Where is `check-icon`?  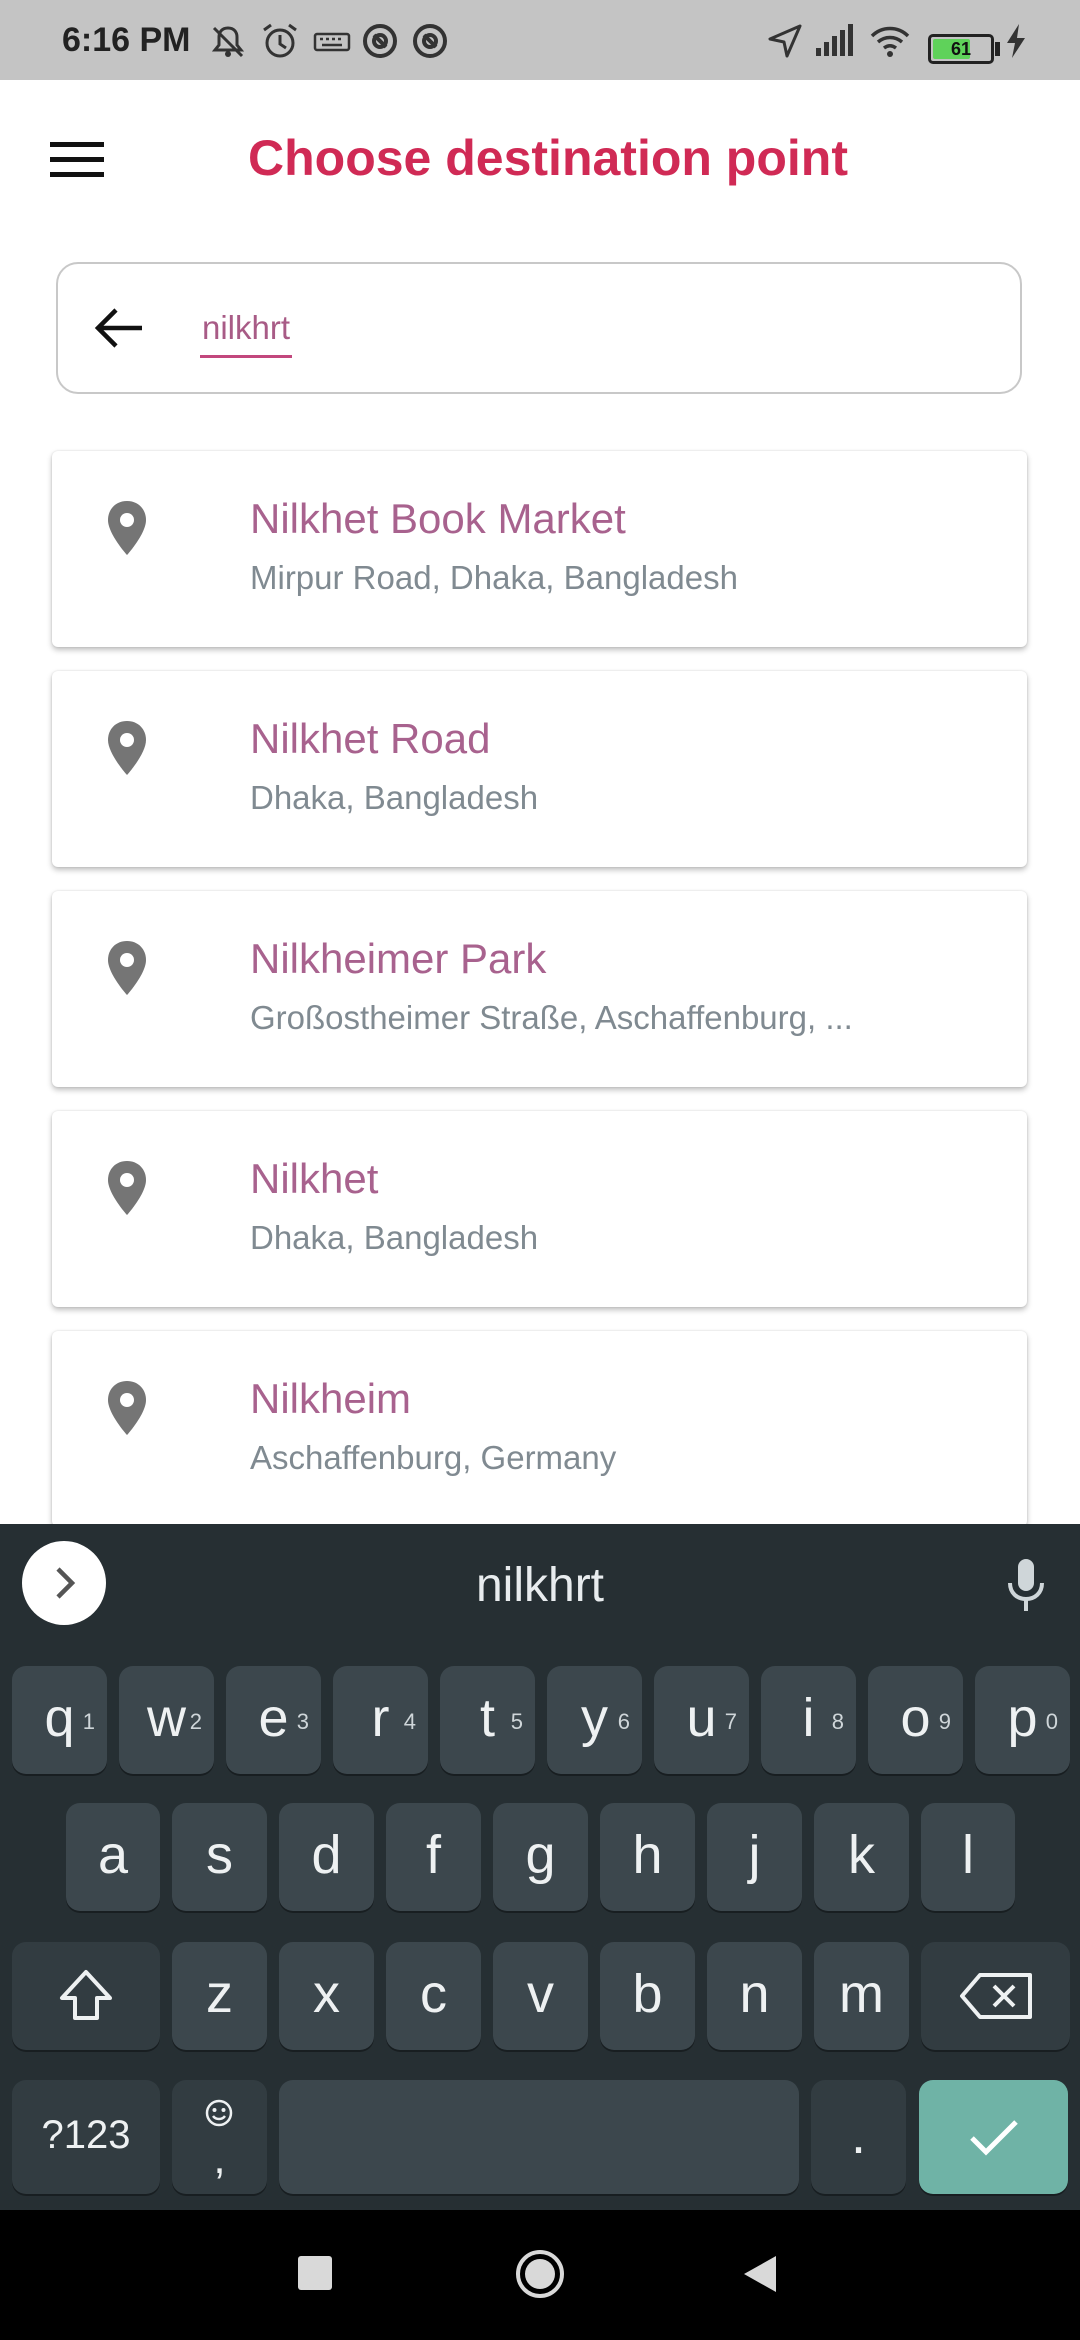 check-icon is located at coordinates (993, 2138).